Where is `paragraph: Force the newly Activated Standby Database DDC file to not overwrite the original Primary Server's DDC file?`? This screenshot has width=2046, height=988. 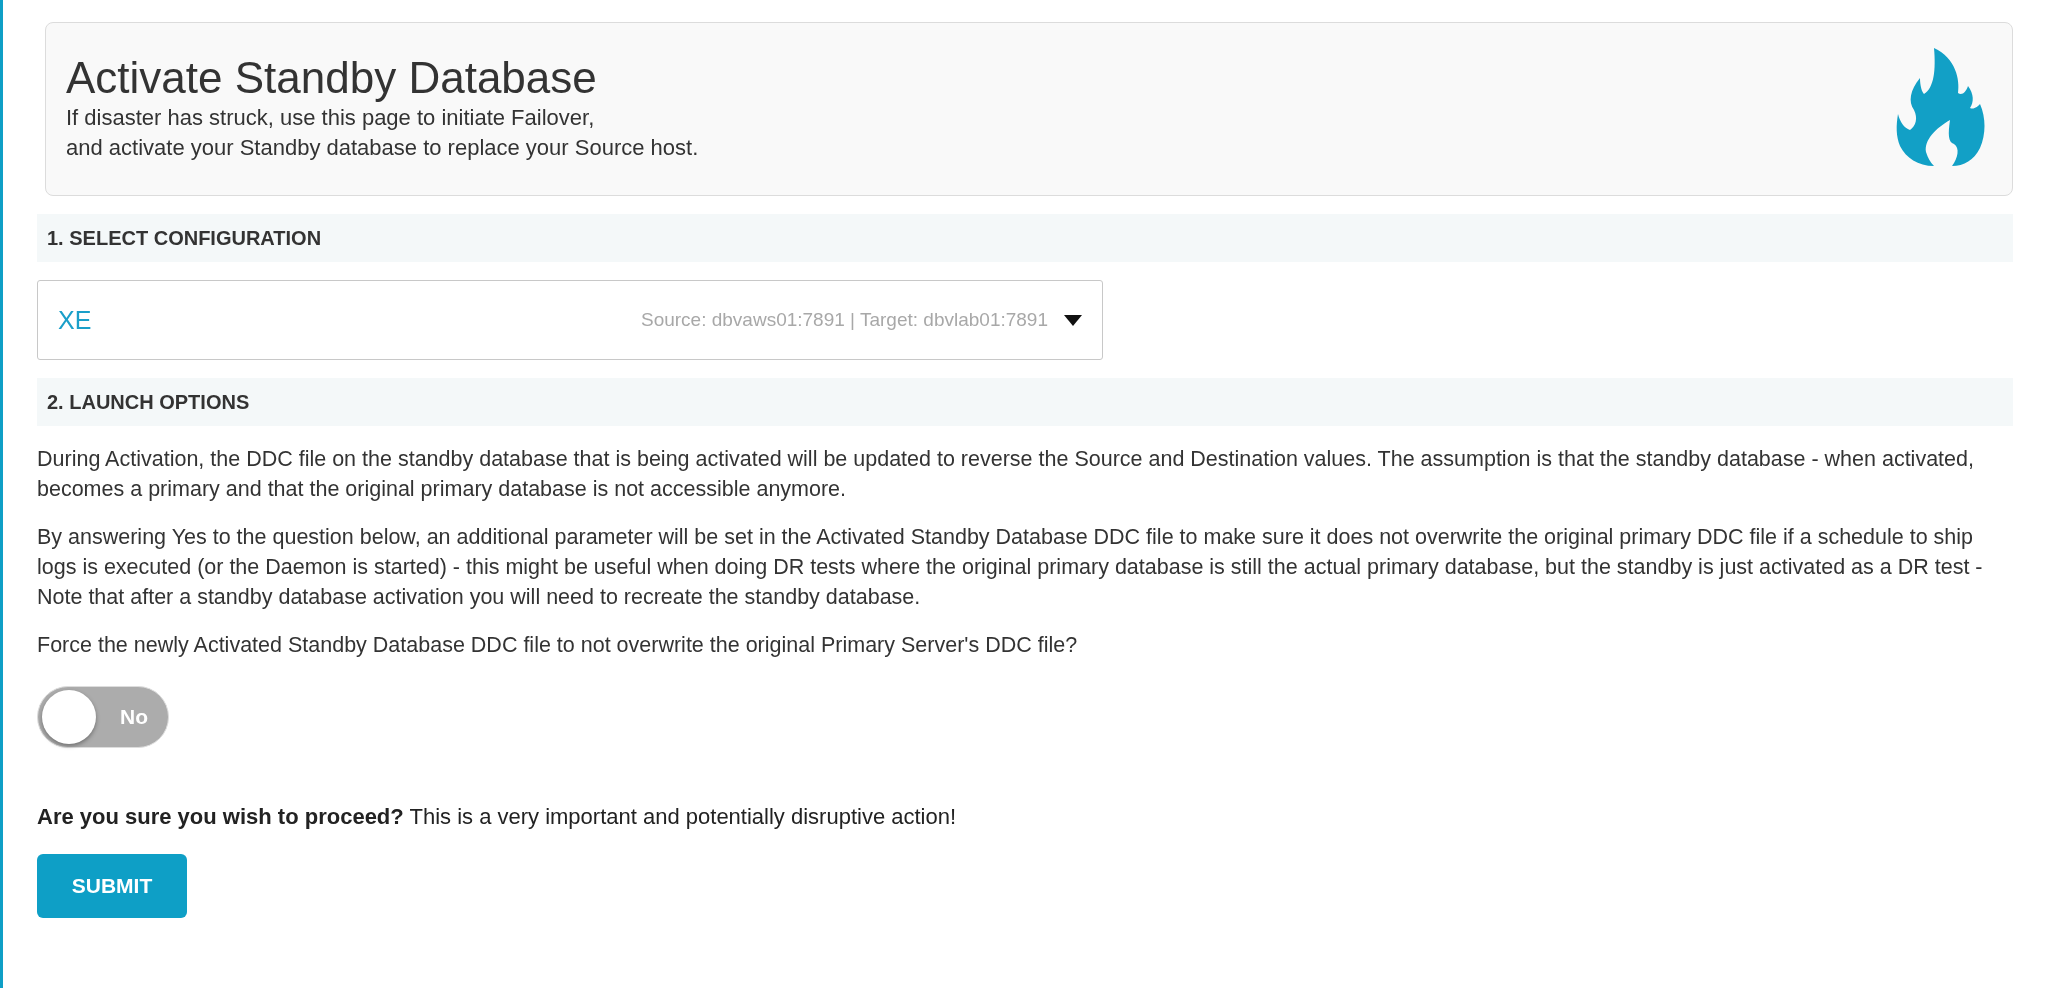
paragraph: Force the newly Activated Standby Database DDC file to not overwrite the original Primary Server's DDC file? is located at coordinates (558, 645).